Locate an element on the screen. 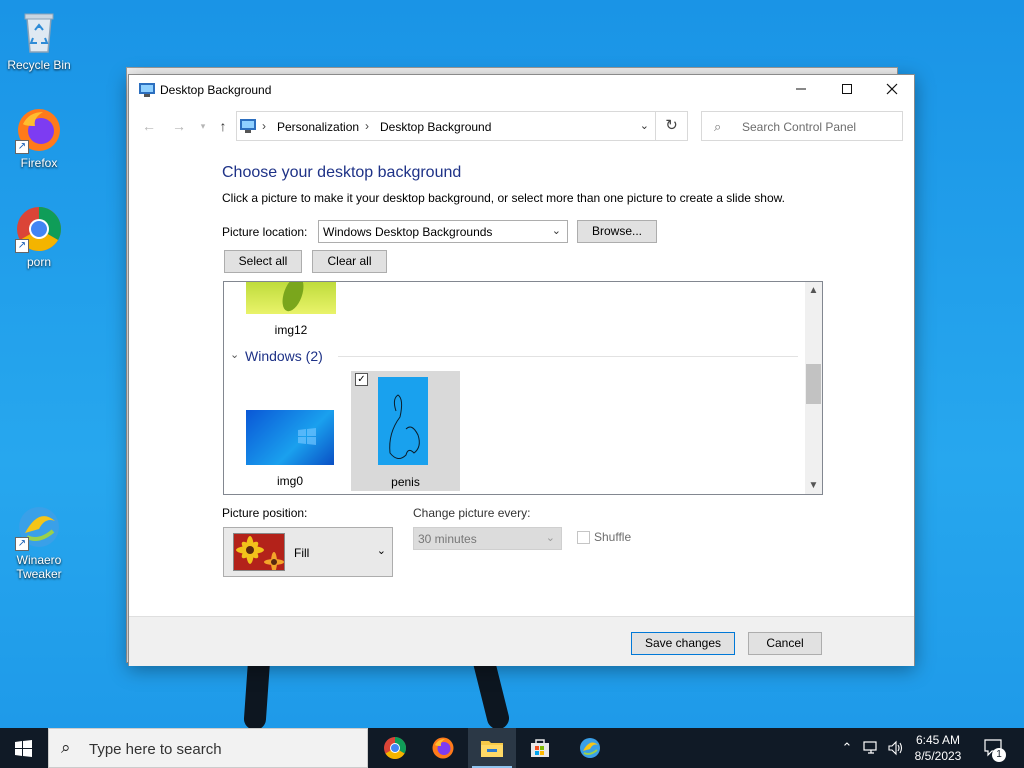 This screenshot has height=768, width=1024. scrollbar-thumb is located at coordinates (813, 384).